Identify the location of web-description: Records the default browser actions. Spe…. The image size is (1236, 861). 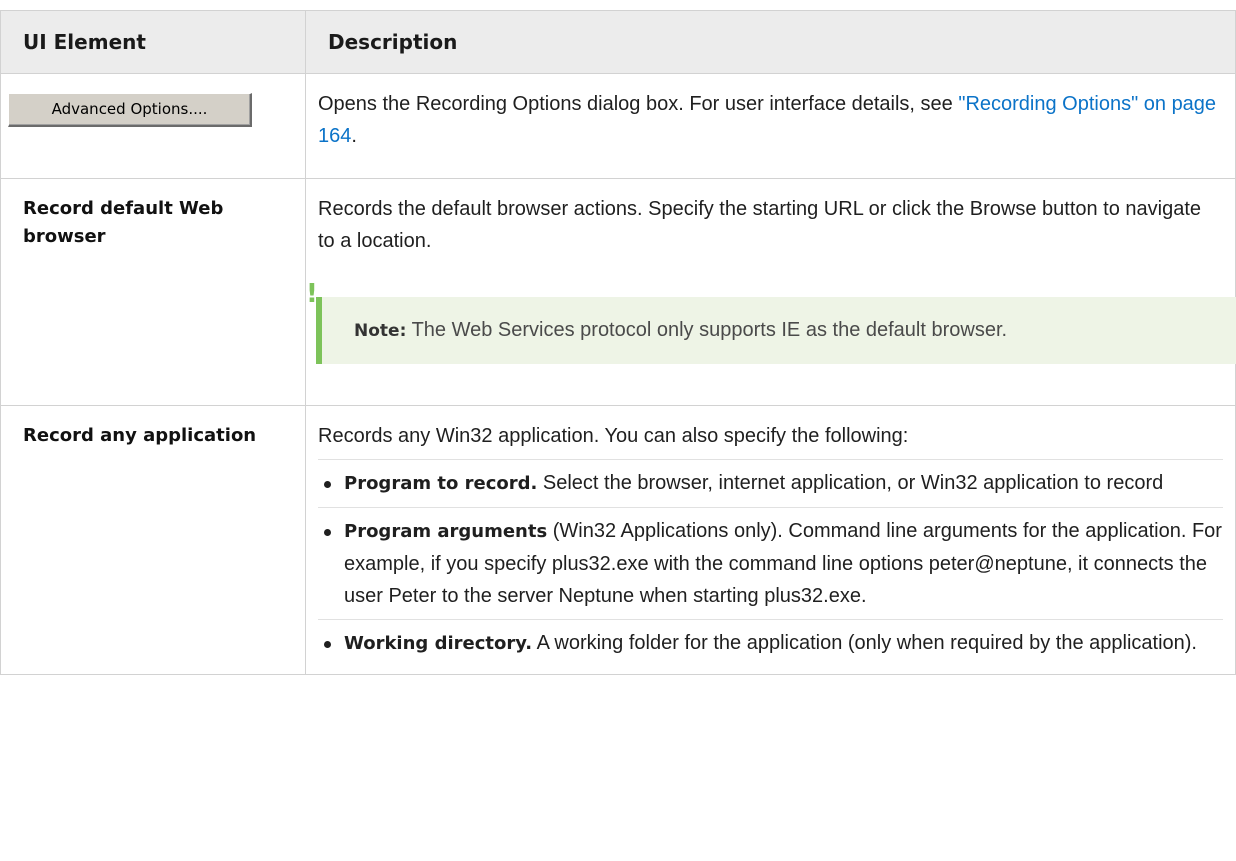
(760, 225).